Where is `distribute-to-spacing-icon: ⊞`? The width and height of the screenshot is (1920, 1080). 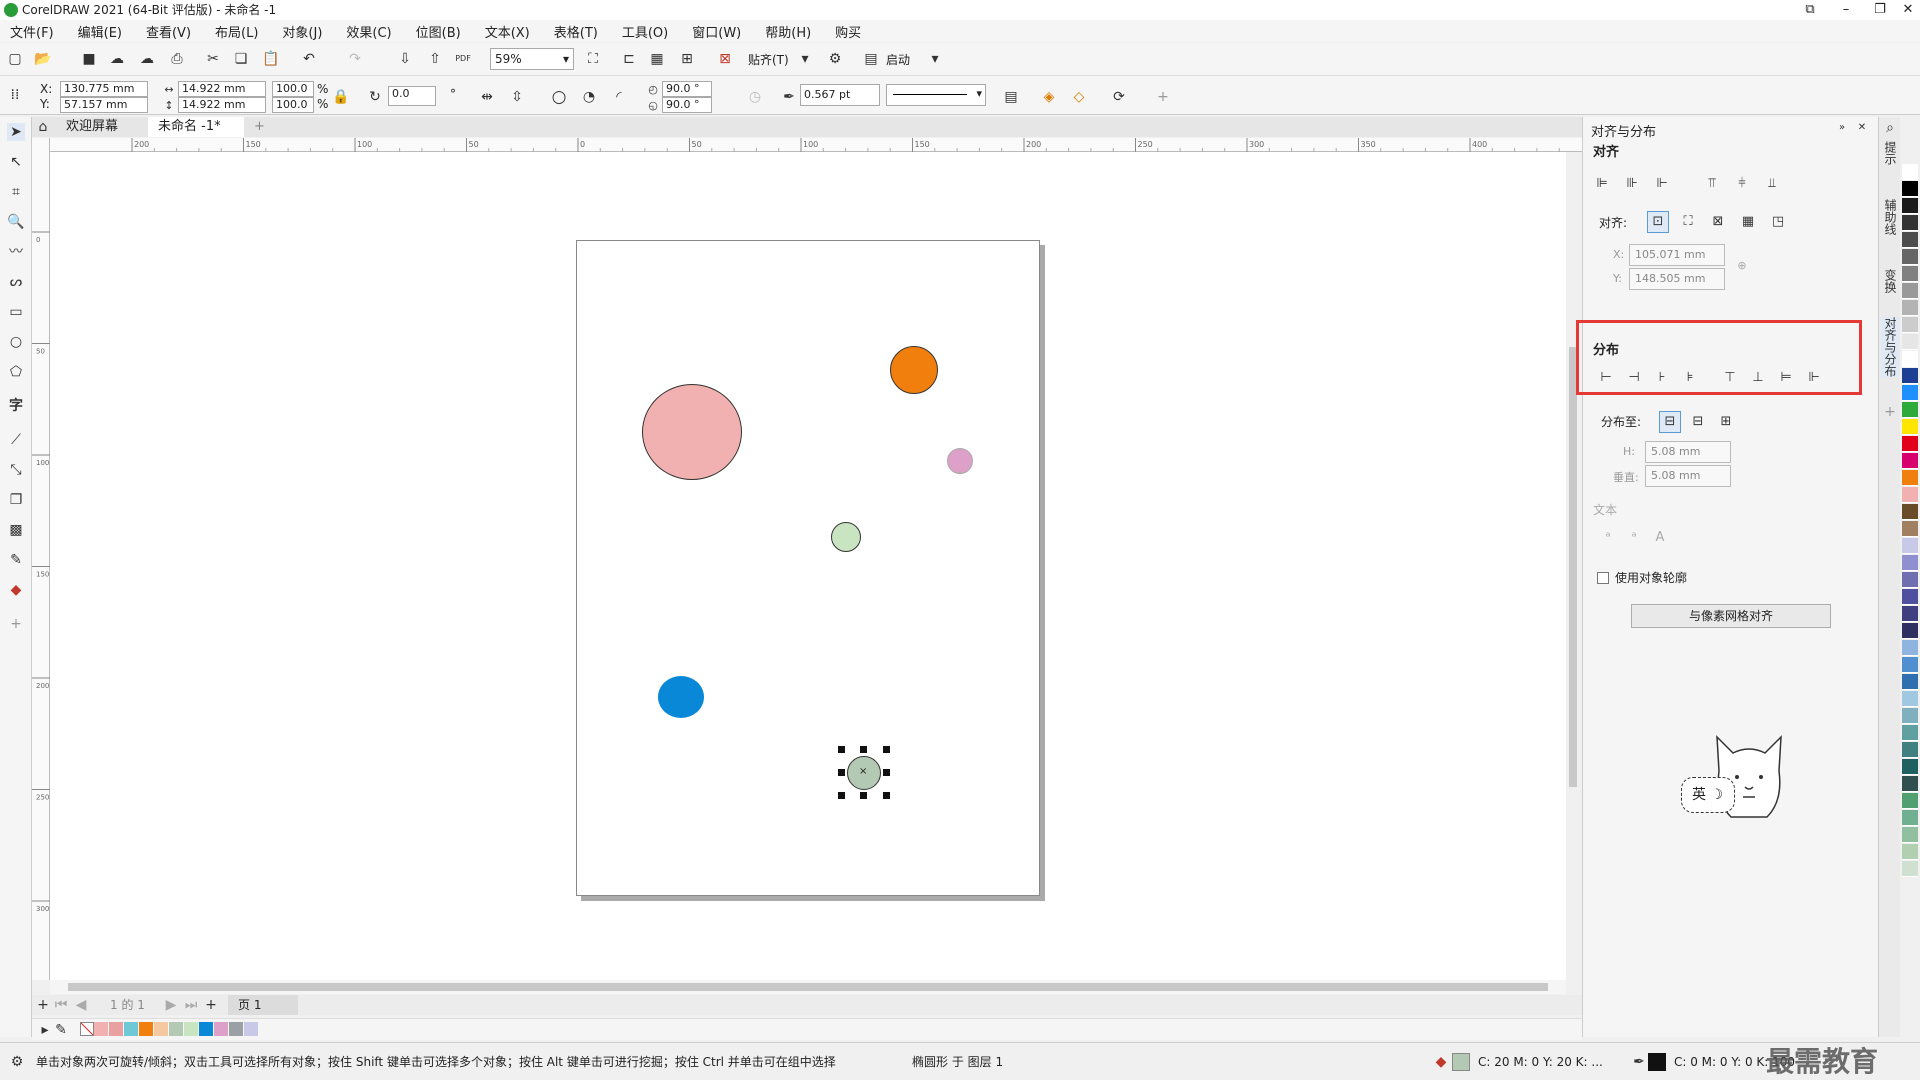 distribute-to-spacing-icon: ⊞ is located at coordinates (1726, 422).